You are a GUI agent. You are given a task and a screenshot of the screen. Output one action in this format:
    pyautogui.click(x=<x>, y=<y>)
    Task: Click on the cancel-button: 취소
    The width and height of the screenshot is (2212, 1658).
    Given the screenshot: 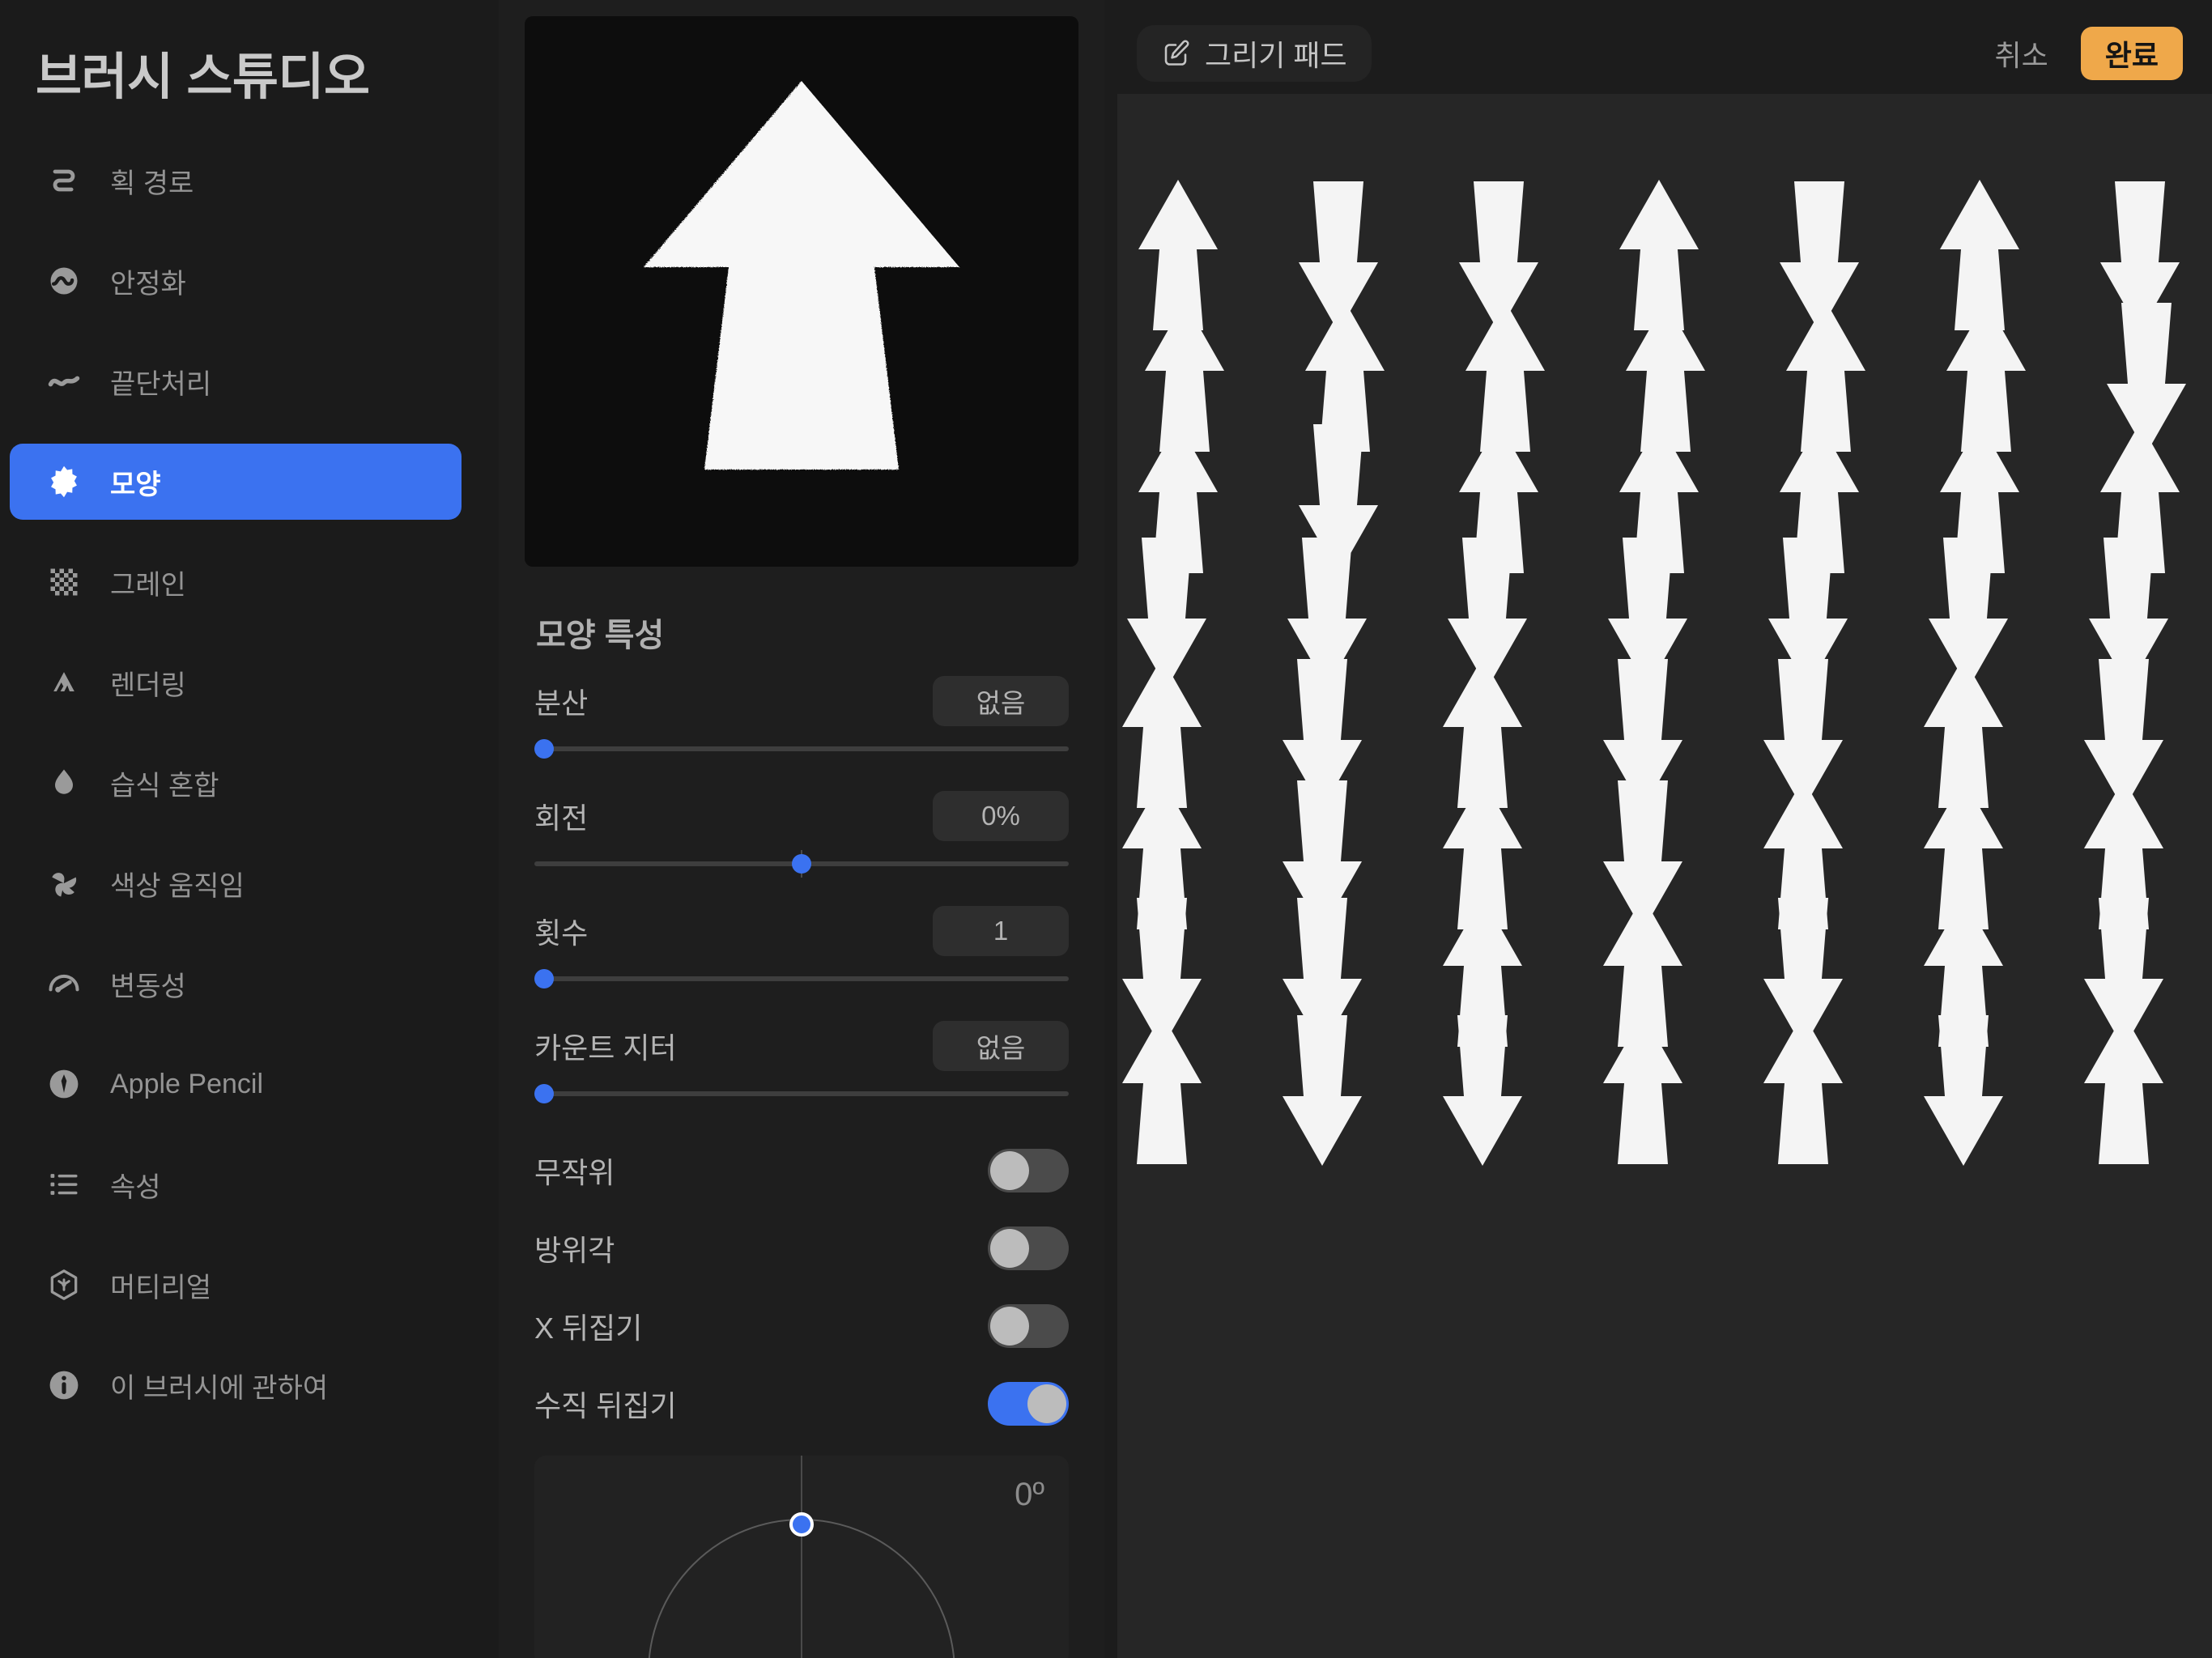 What is the action you would take?
    pyautogui.click(x=2022, y=53)
    